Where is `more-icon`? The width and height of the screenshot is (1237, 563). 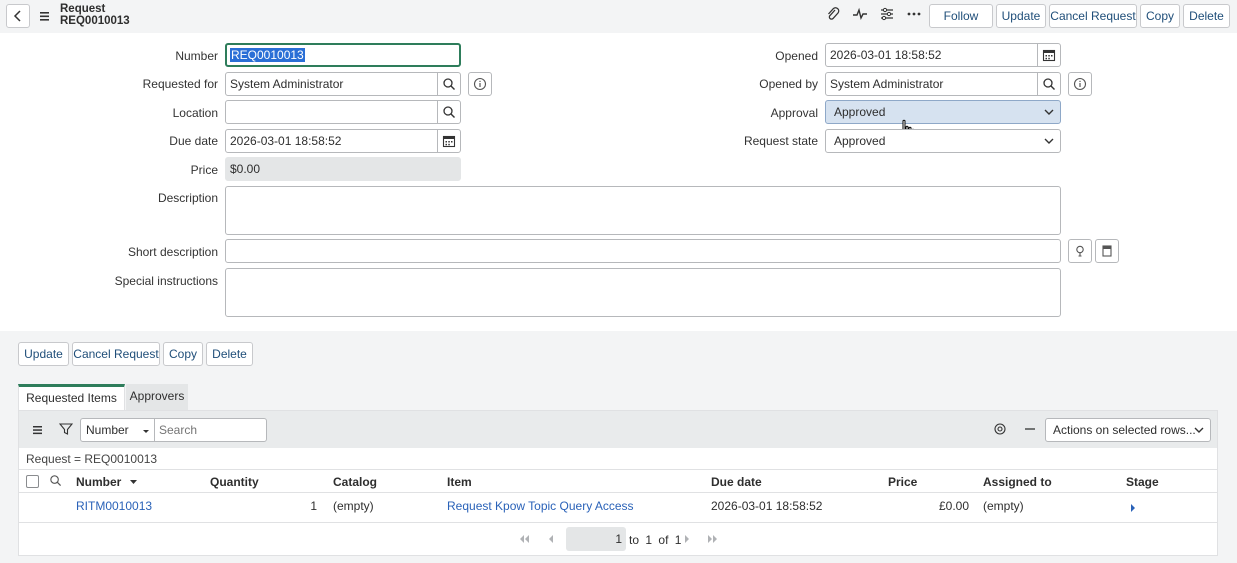 more-icon is located at coordinates (914, 14).